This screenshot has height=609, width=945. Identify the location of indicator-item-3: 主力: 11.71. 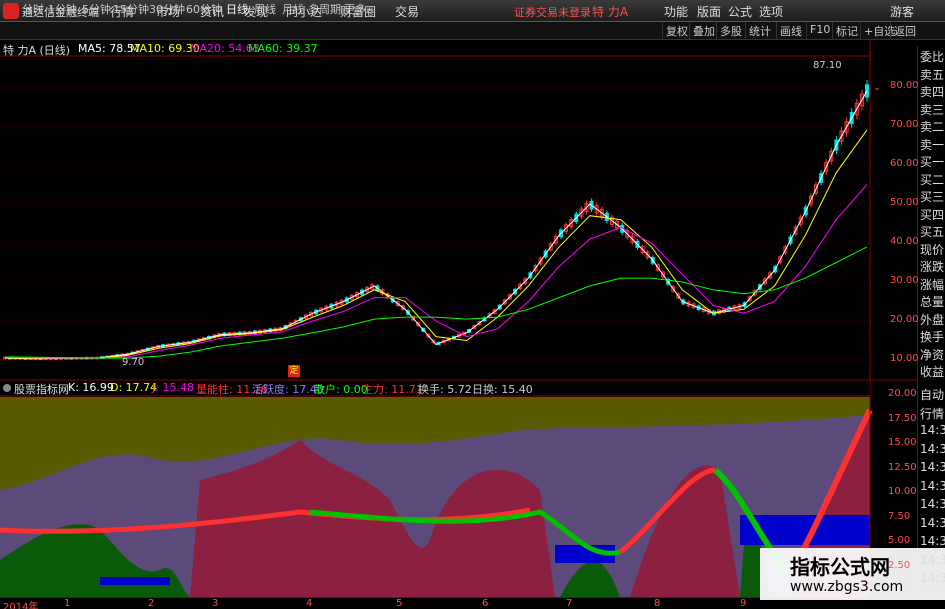
(392, 389).